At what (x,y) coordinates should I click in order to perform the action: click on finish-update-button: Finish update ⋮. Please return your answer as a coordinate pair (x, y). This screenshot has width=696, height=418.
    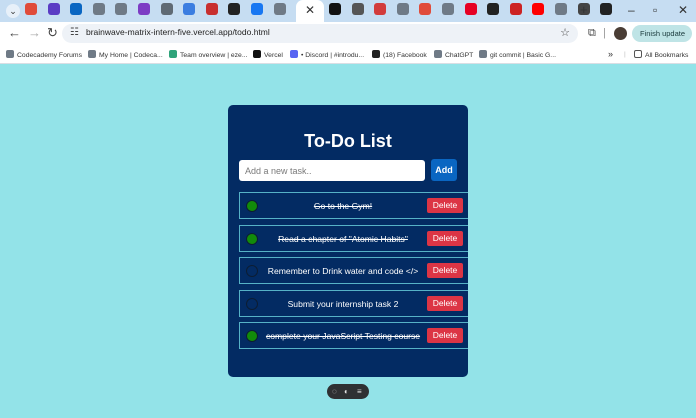
    Looking at the image, I should click on (662, 40).